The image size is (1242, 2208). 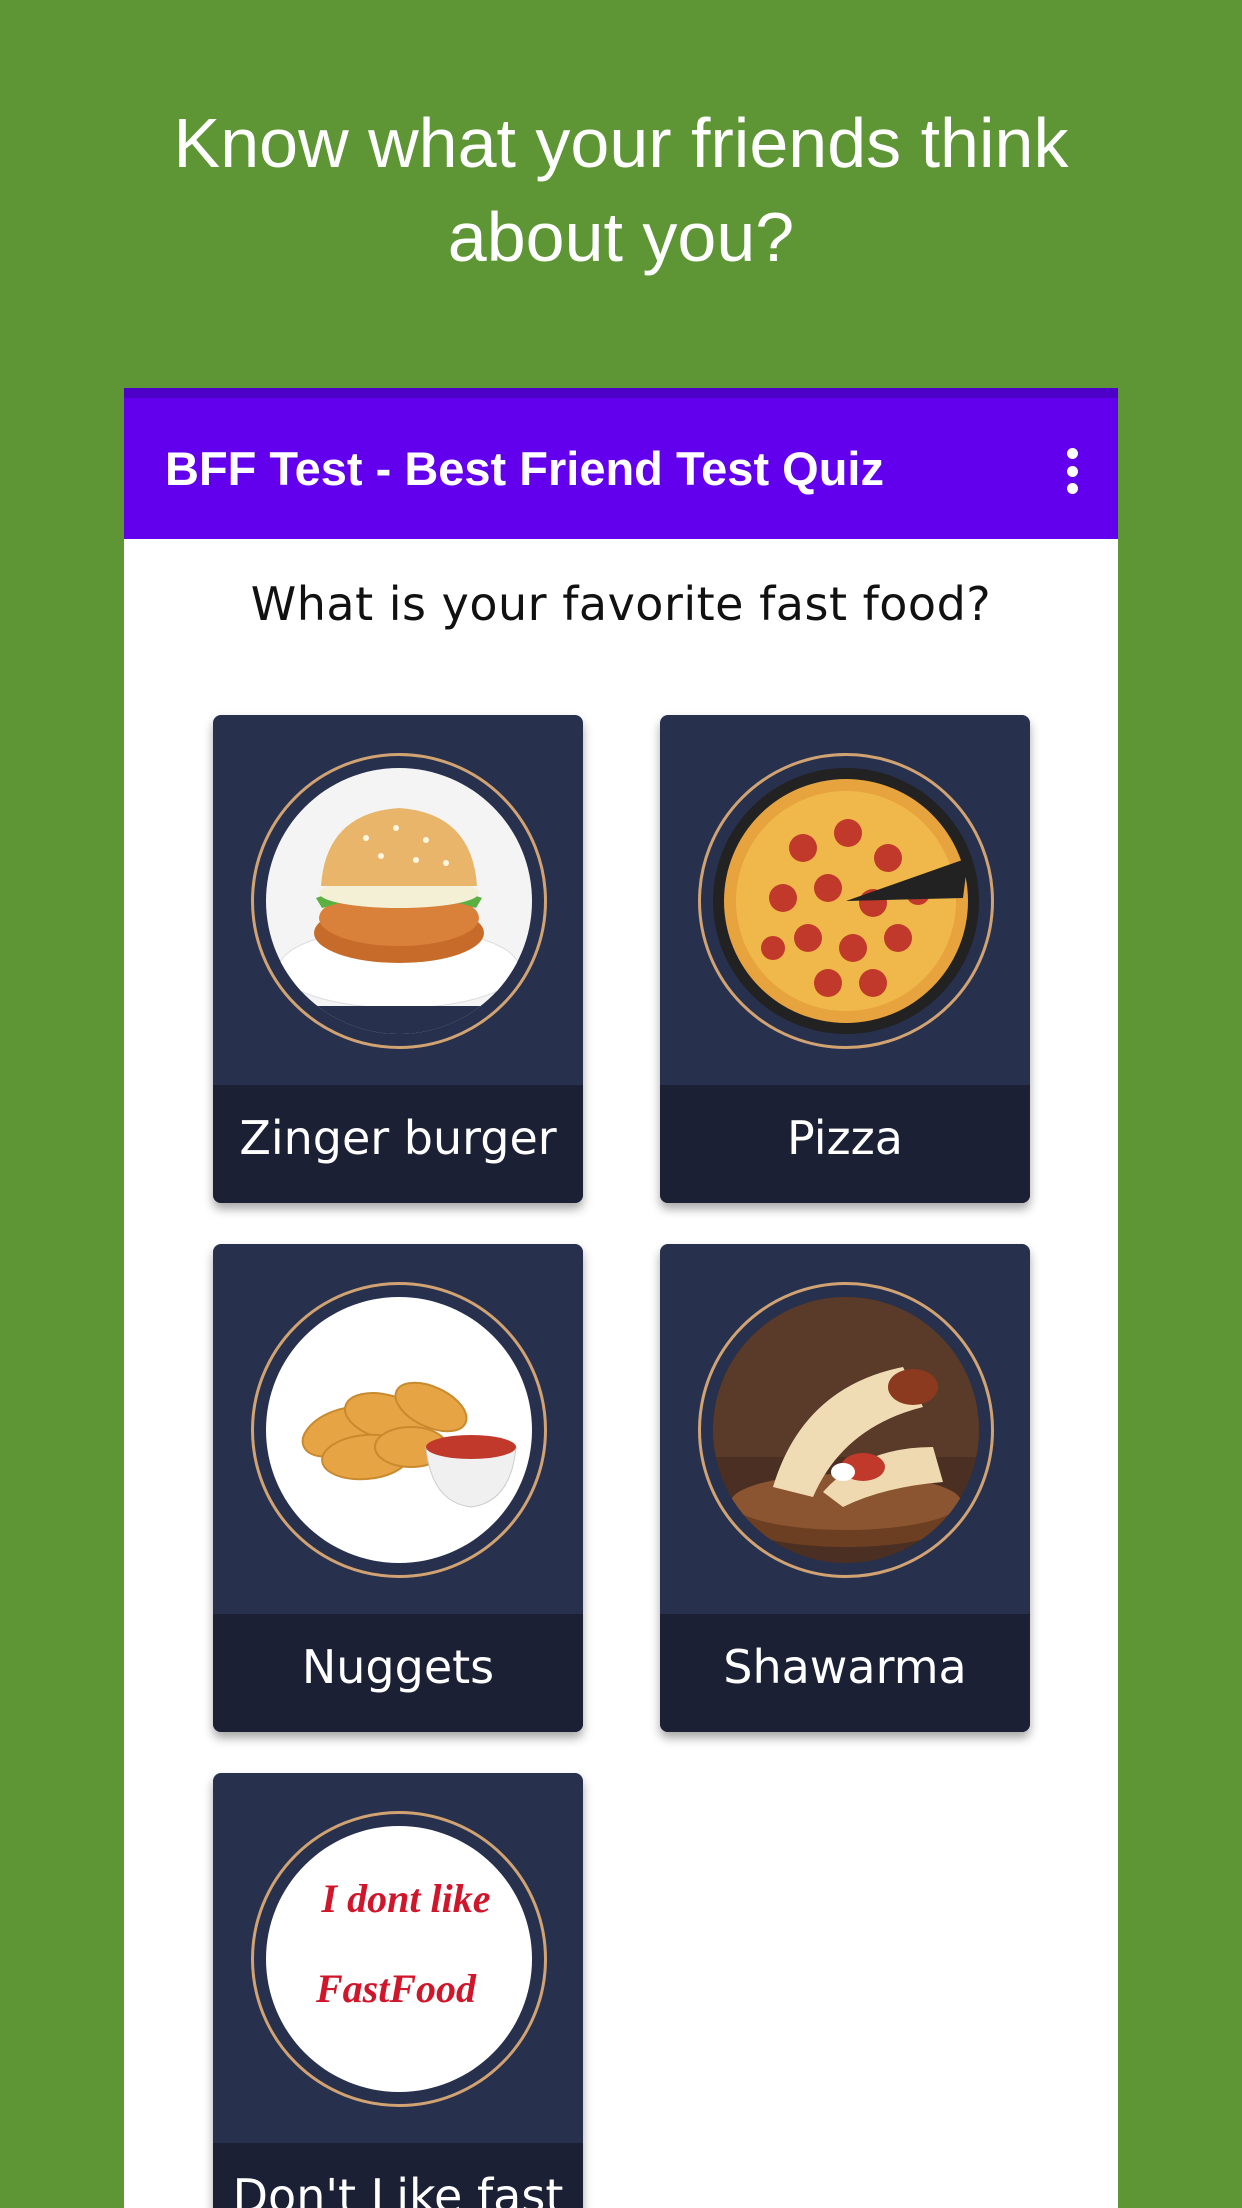 What do you see at coordinates (398, 1144) in the screenshot?
I see `option-label: Zinger burger` at bounding box center [398, 1144].